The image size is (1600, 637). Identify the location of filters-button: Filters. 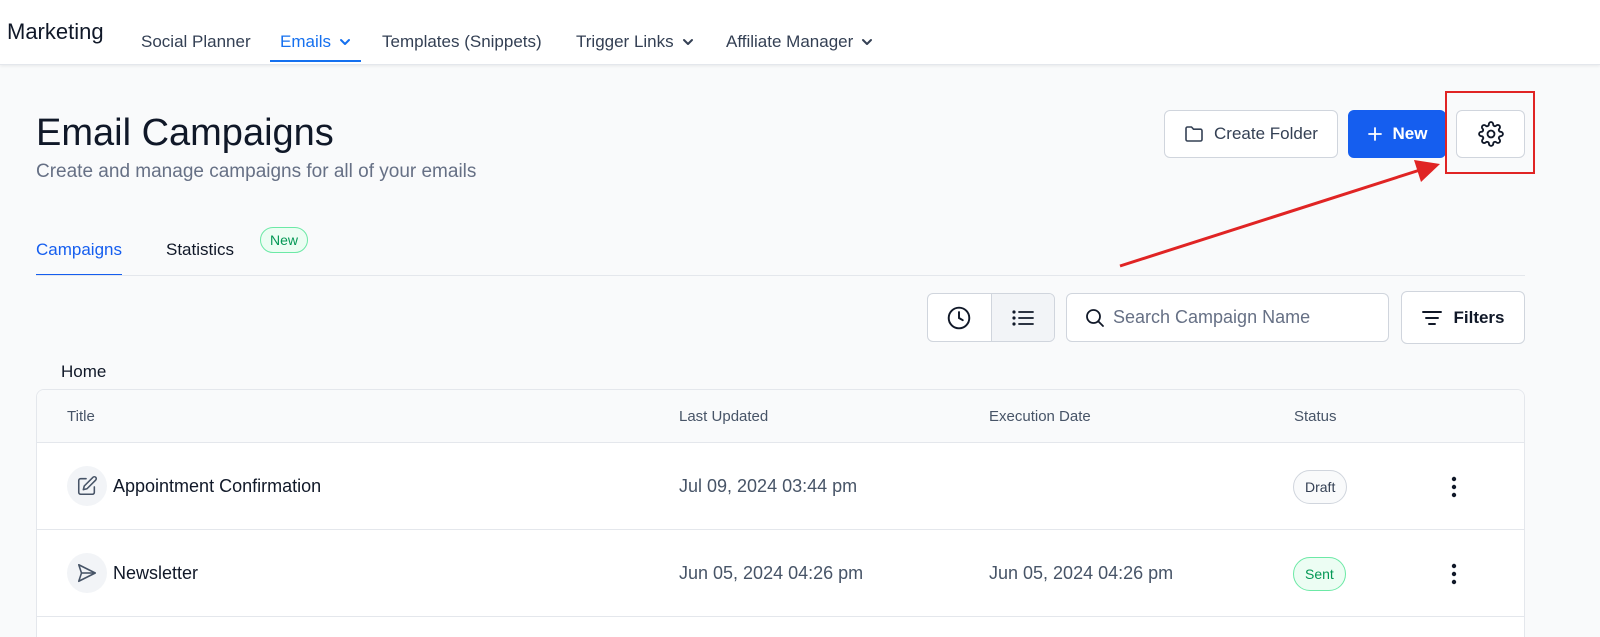
(1463, 317).